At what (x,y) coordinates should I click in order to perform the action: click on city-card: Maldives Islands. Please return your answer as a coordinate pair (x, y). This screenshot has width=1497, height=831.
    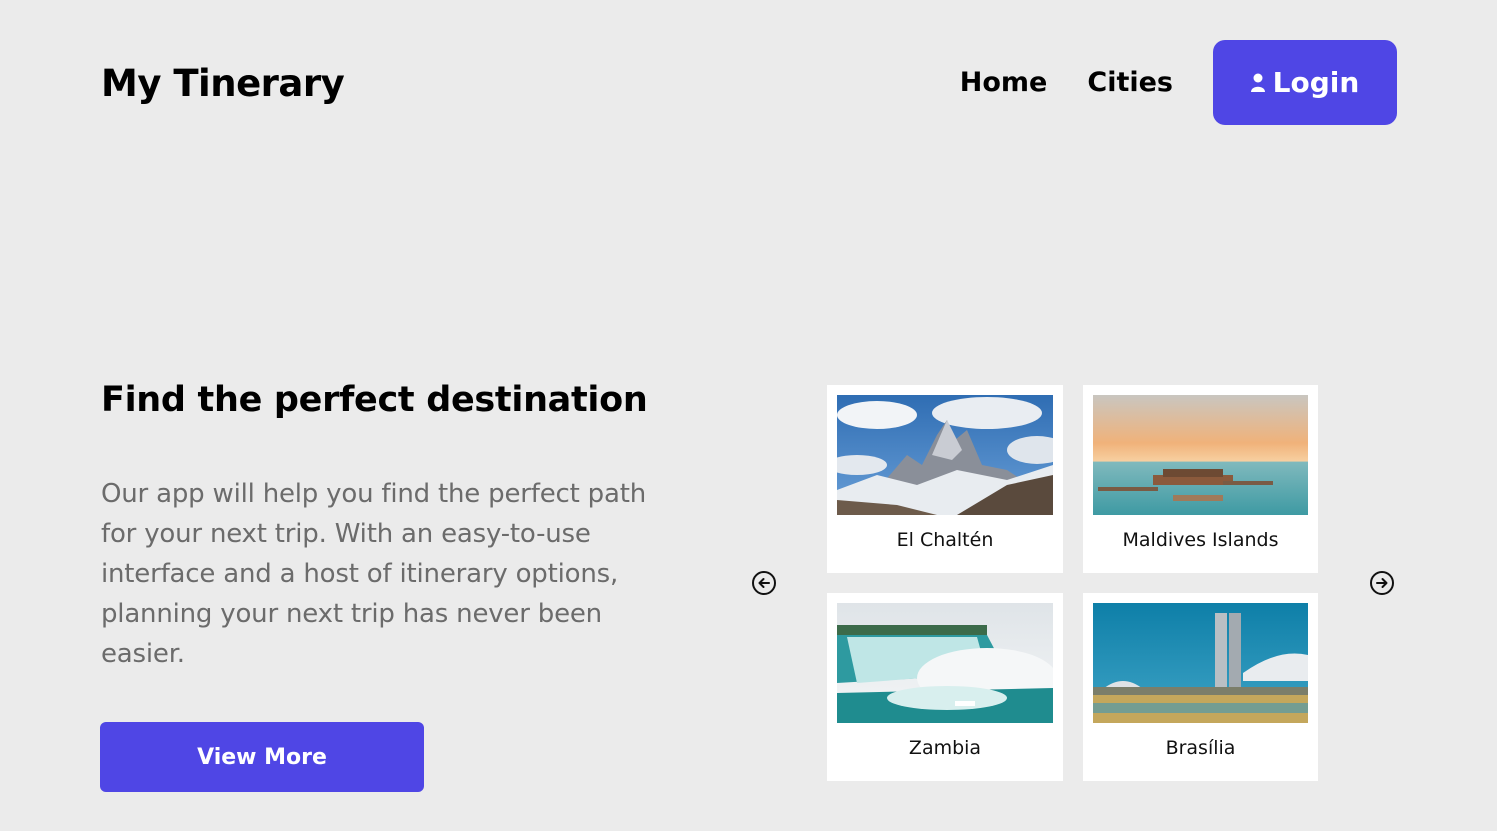
    Looking at the image, I should click on (1200, 479).